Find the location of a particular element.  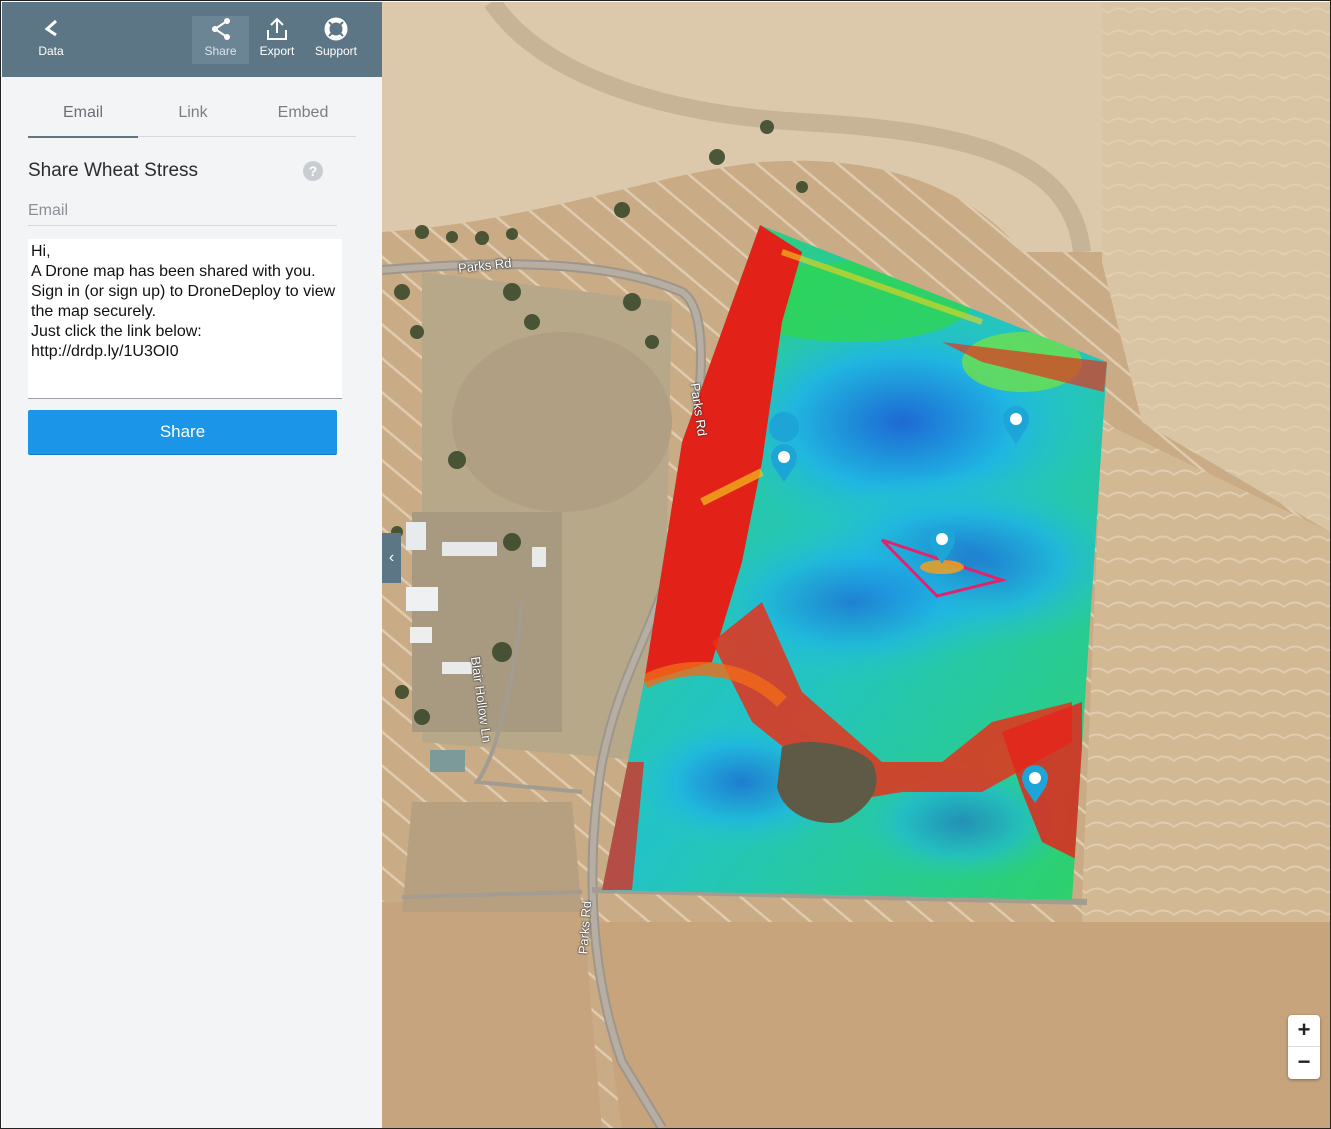

tab-link: Link is located at coordinates (193, 115).